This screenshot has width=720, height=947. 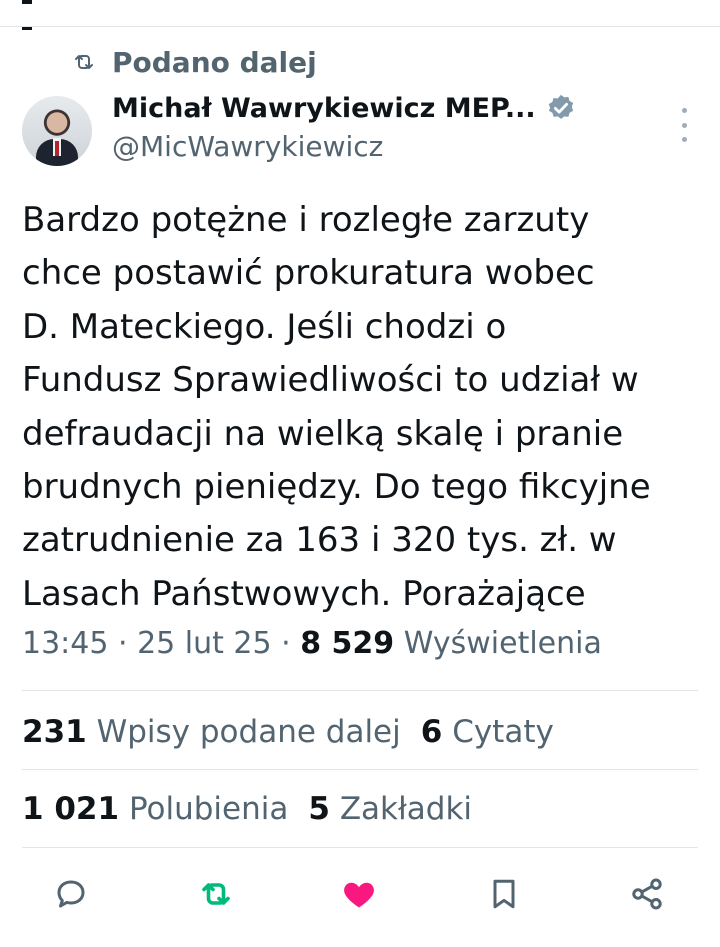 What do you see at coordinates (264, 326) in the screenshot?
I see `tweet-line: D. Mateckiego. Jeśli chodzi o` at bounding box center [264, 326].